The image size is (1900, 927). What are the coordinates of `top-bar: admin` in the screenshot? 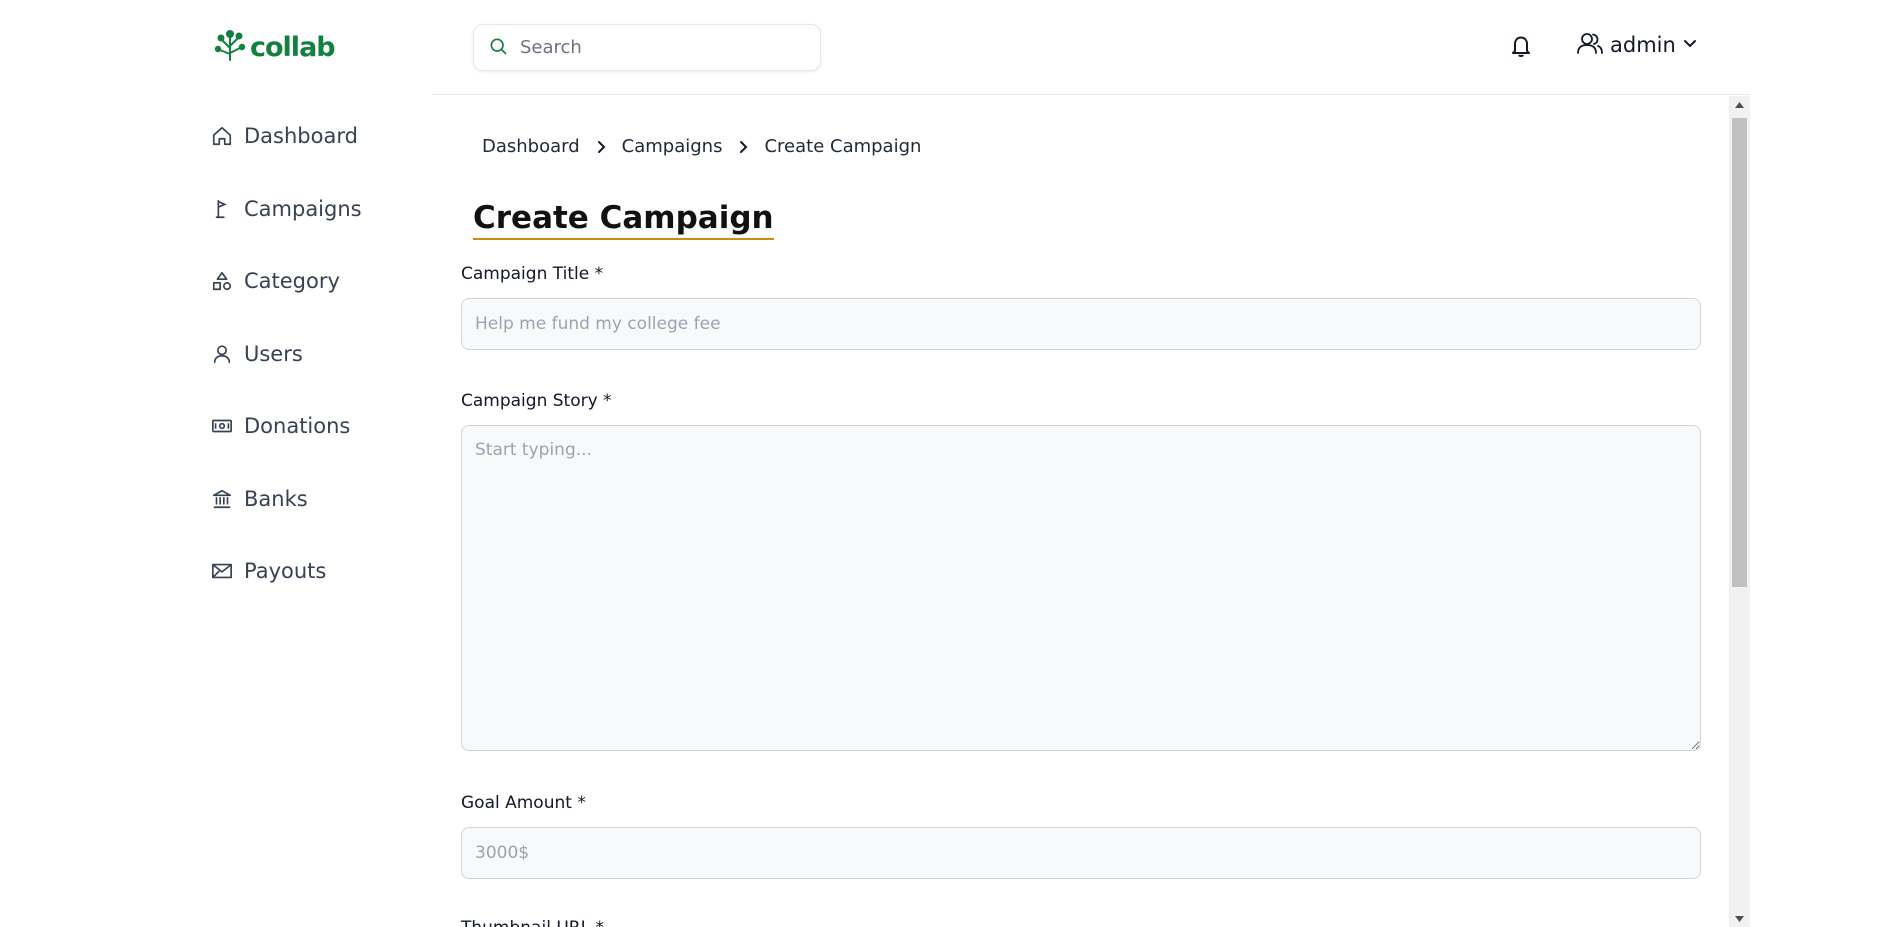 It's located at (1091, 47).